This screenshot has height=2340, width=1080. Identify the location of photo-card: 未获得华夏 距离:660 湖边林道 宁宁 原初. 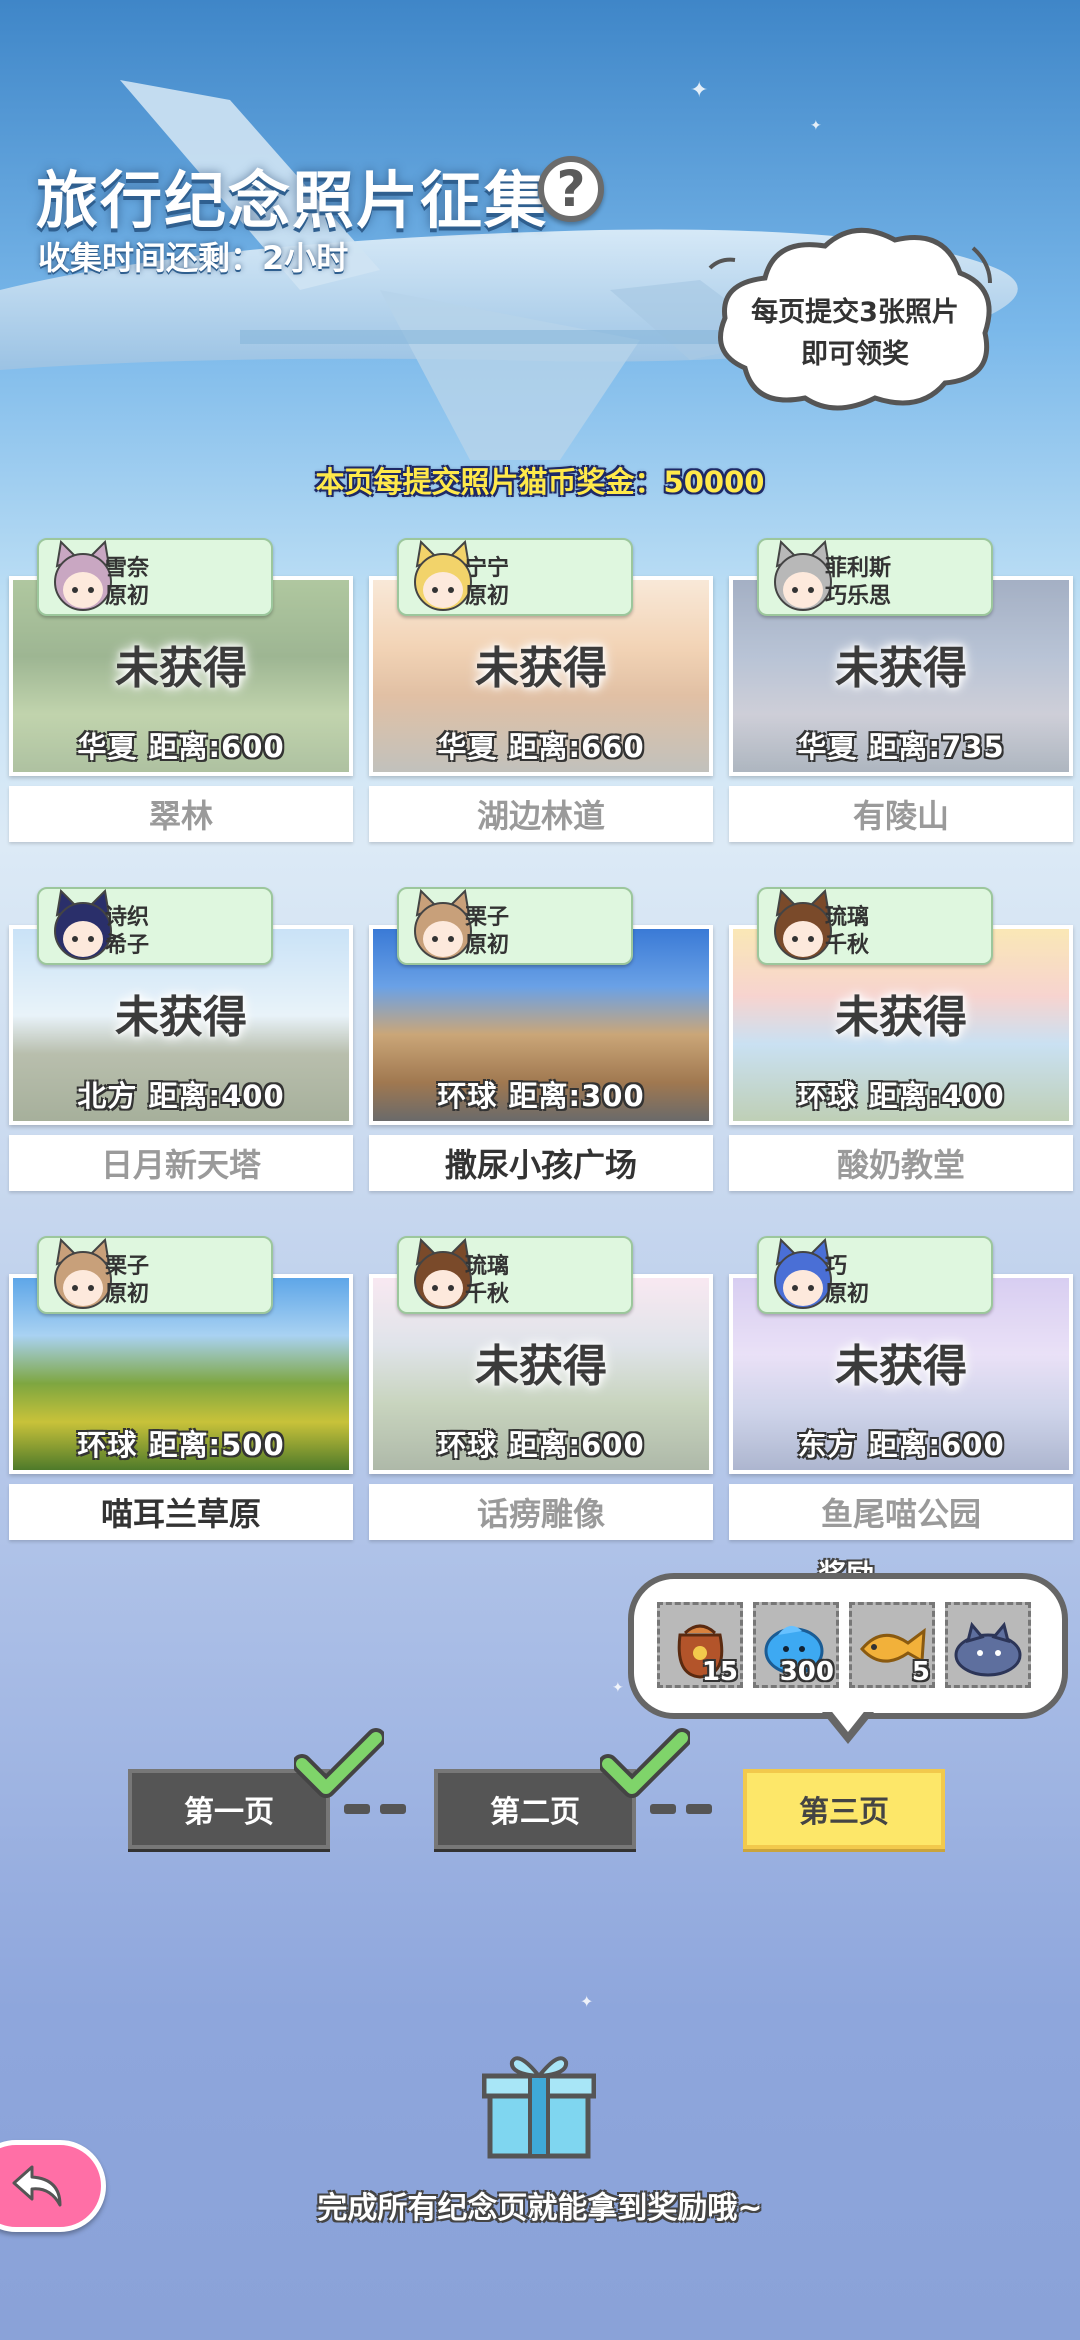
(541, 693).